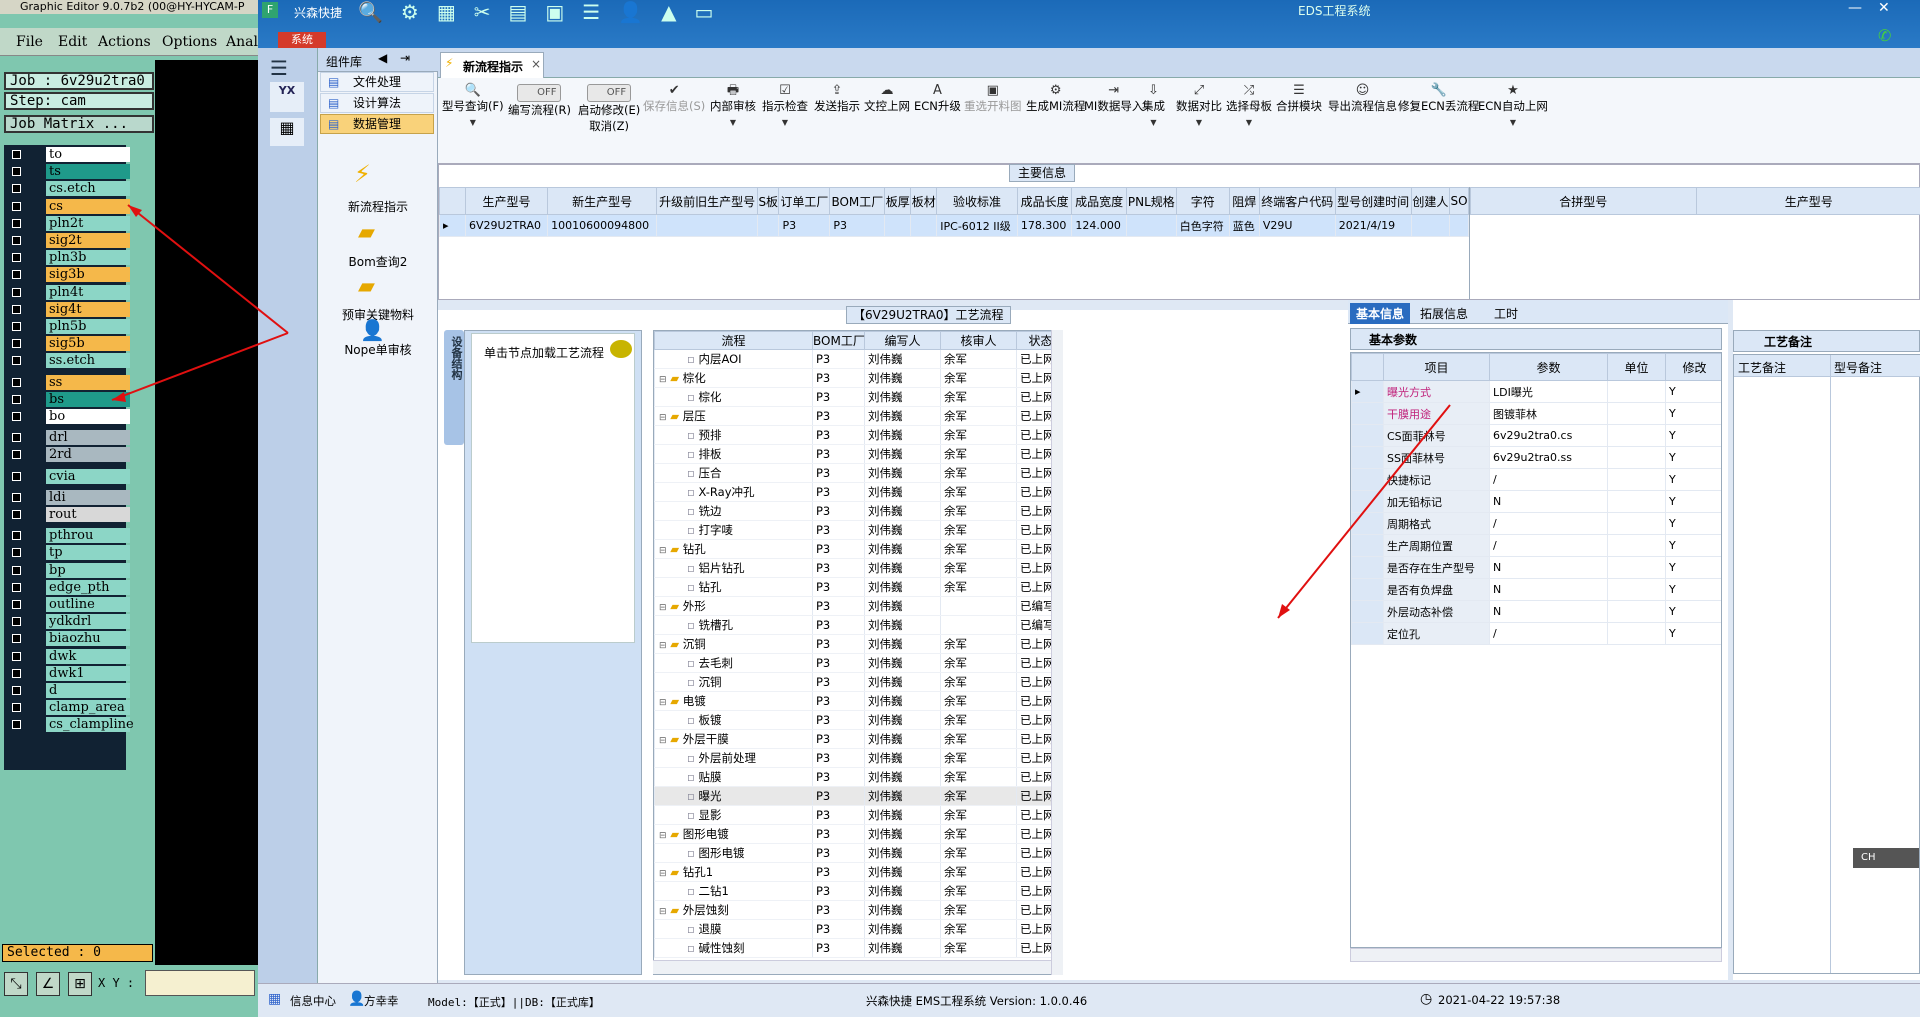 Image resolution: width=1920 pixels, height=1017 pixels. I want to click on layer-row: drl, so click(69, 438).